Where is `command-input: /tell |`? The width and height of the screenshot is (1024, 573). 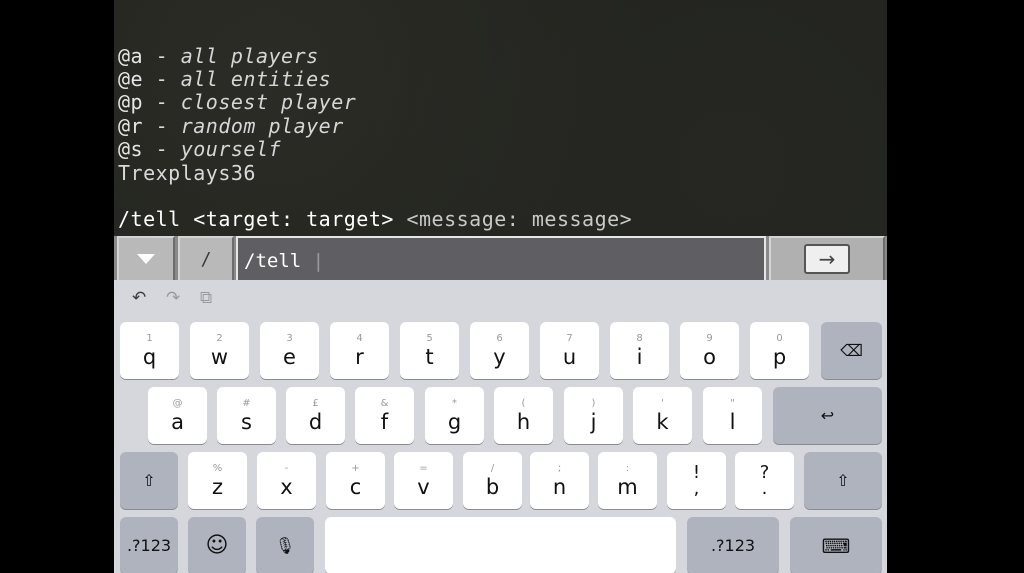 command-input: /tell | is located at coordinates (501, 258).